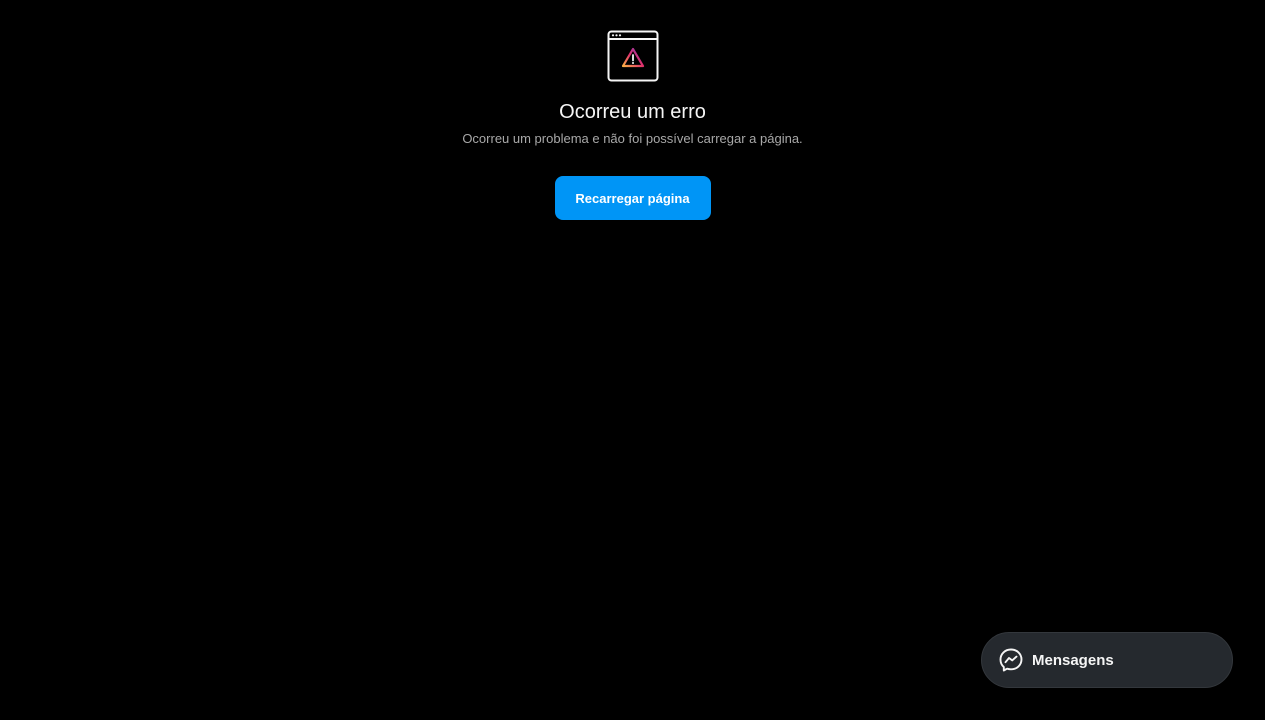 The height and width of the screenshot is (720, 1265). Describe the element at coordinates (632, 198) in the screenshot. I see `reload-page-button: Recarregar página` at that location.